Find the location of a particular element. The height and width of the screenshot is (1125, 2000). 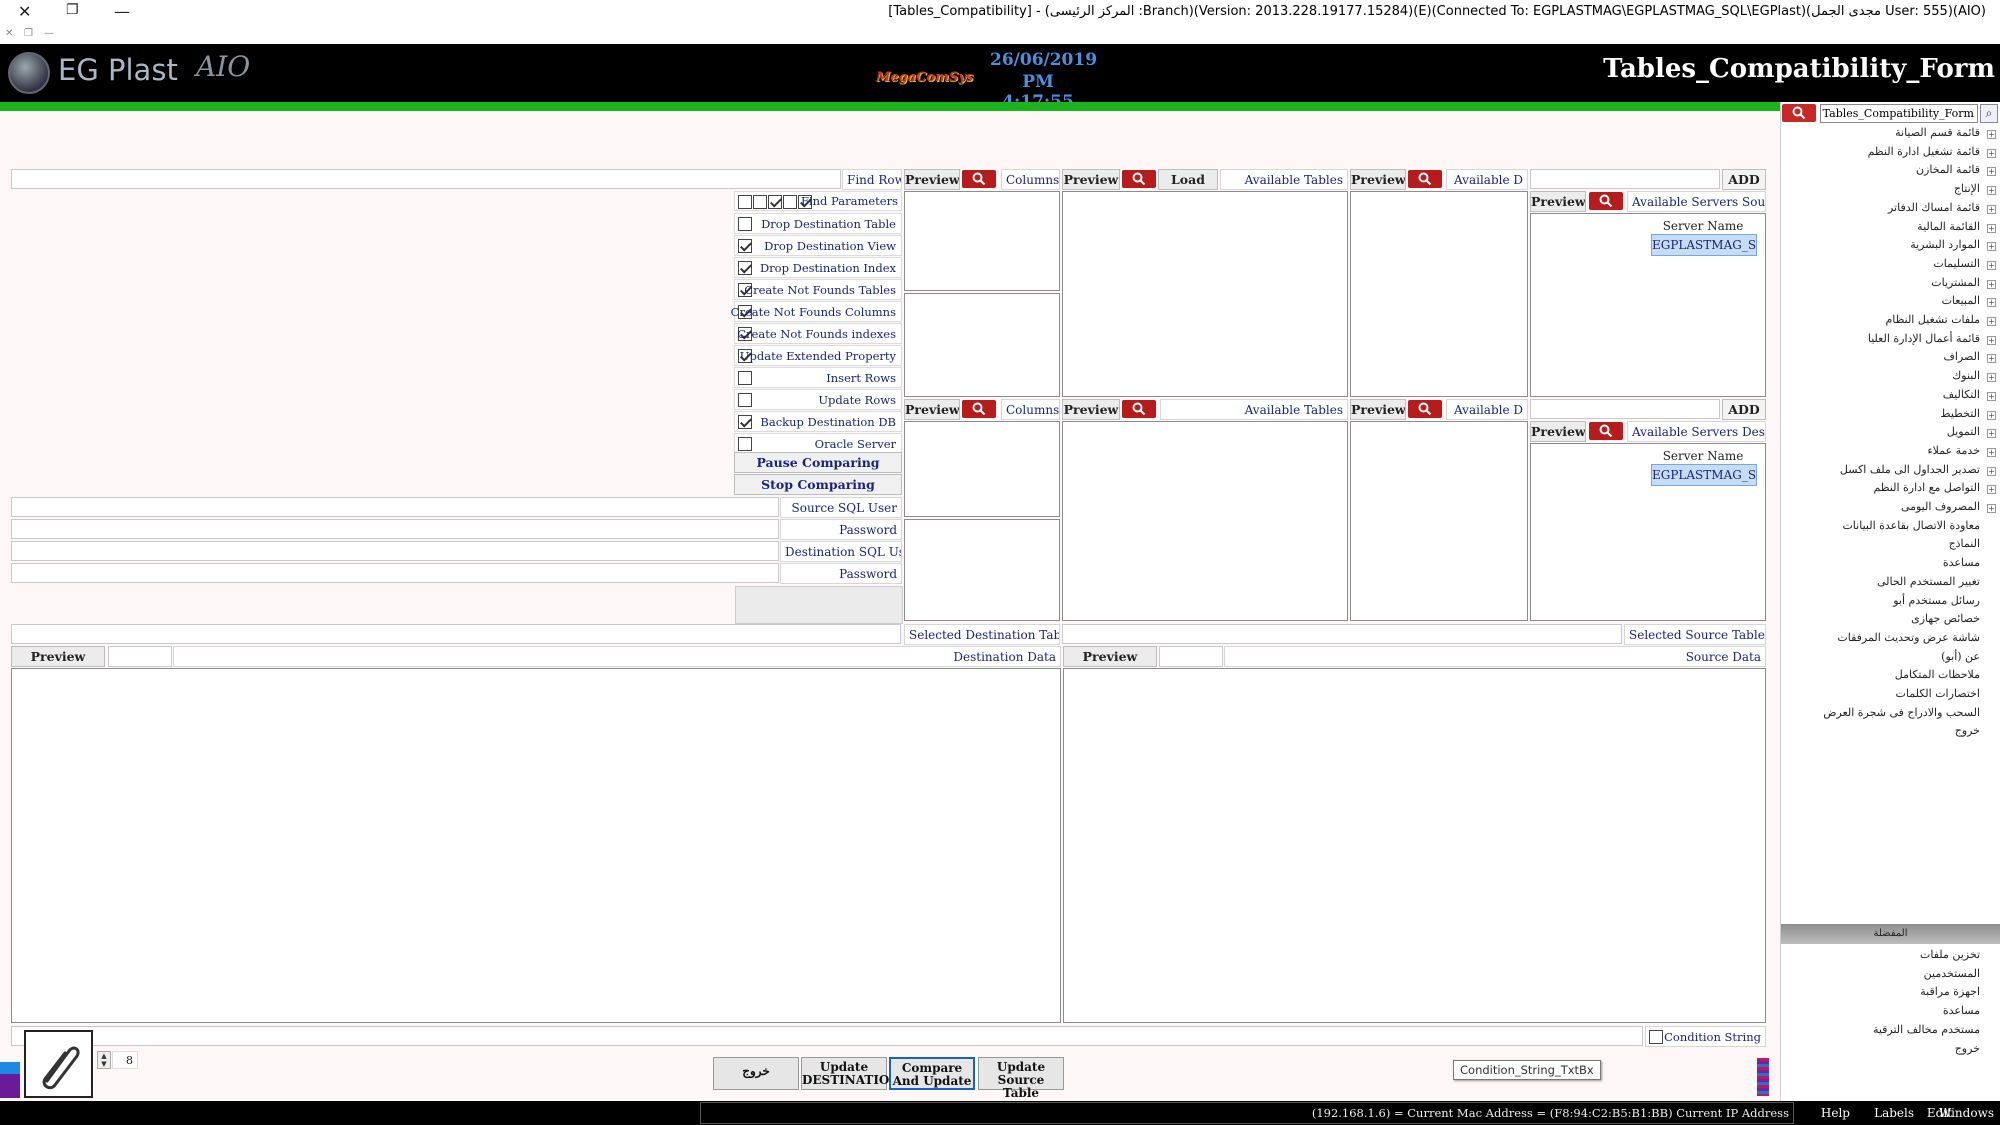

option-row-11: Oracle Server is located at coordinates (818, 443).